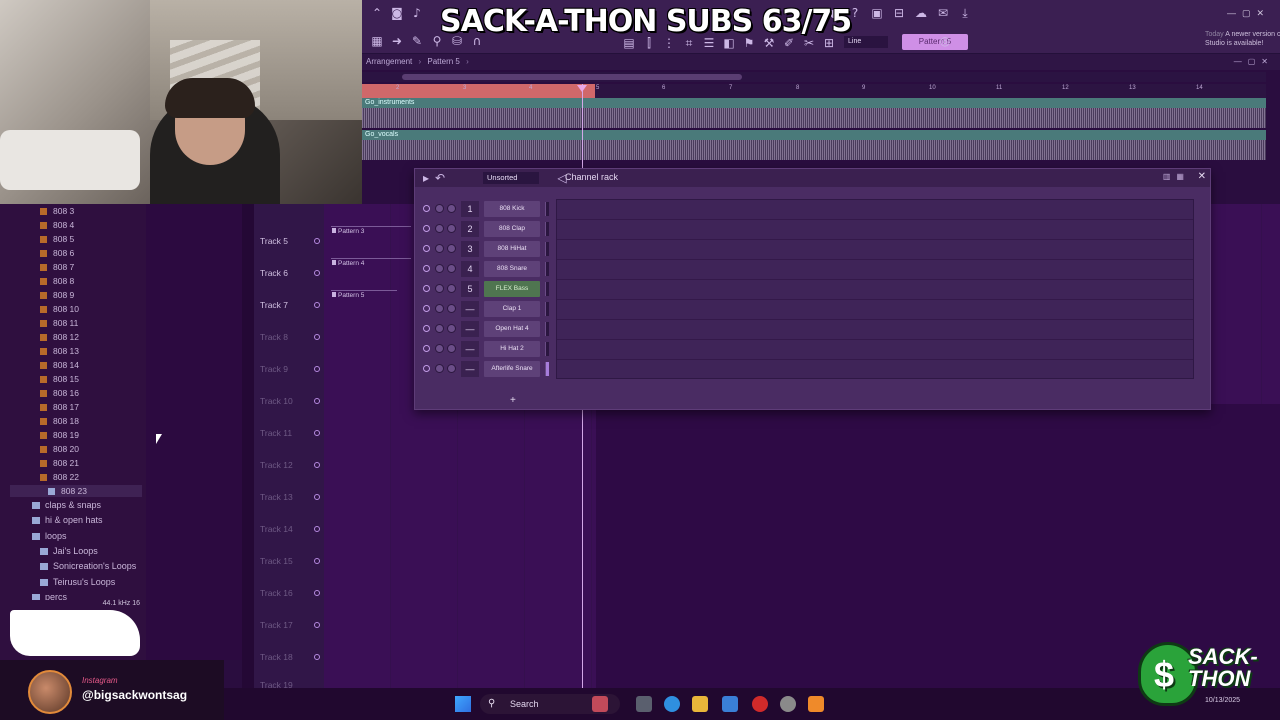 This screenshot has height=720, width=1280. Describe the element at coordinates (945, 41) in the screenshot. I see `news-globe-icon: ◎` at that location.